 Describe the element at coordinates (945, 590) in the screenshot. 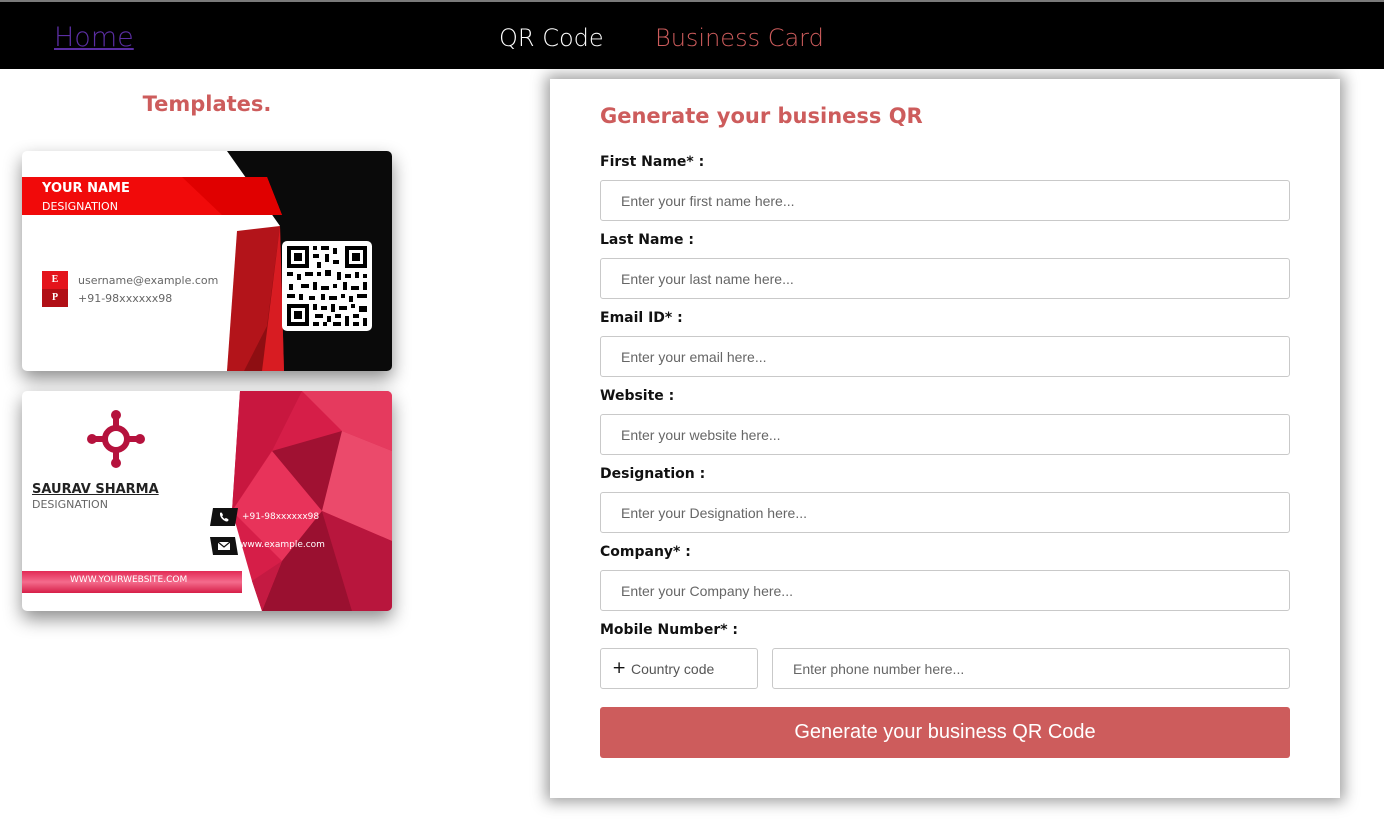

I see `company-input` at that location.